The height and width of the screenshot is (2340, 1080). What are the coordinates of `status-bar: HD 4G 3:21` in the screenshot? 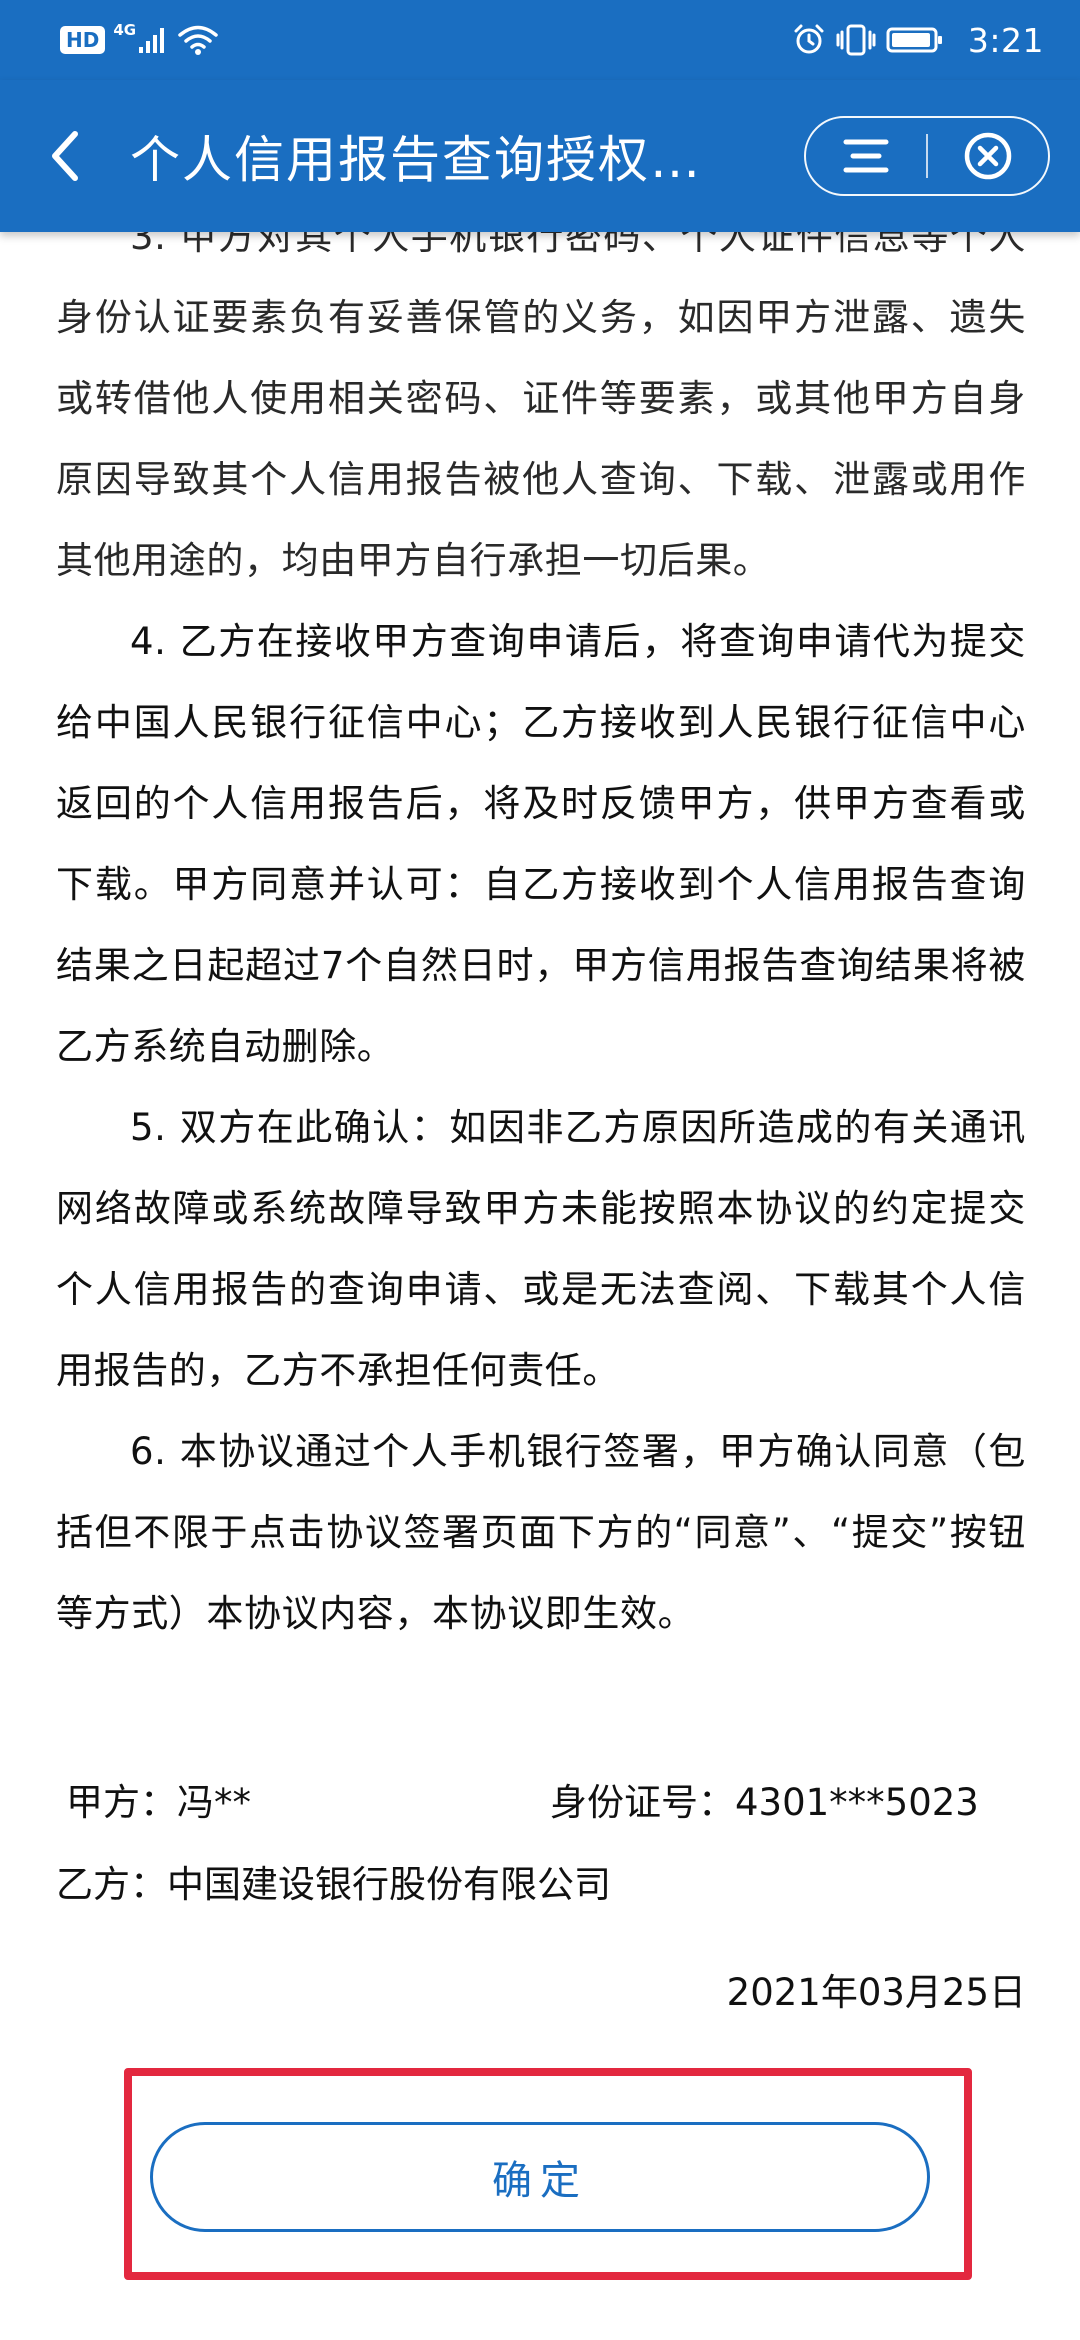 It's located at (540, 40).